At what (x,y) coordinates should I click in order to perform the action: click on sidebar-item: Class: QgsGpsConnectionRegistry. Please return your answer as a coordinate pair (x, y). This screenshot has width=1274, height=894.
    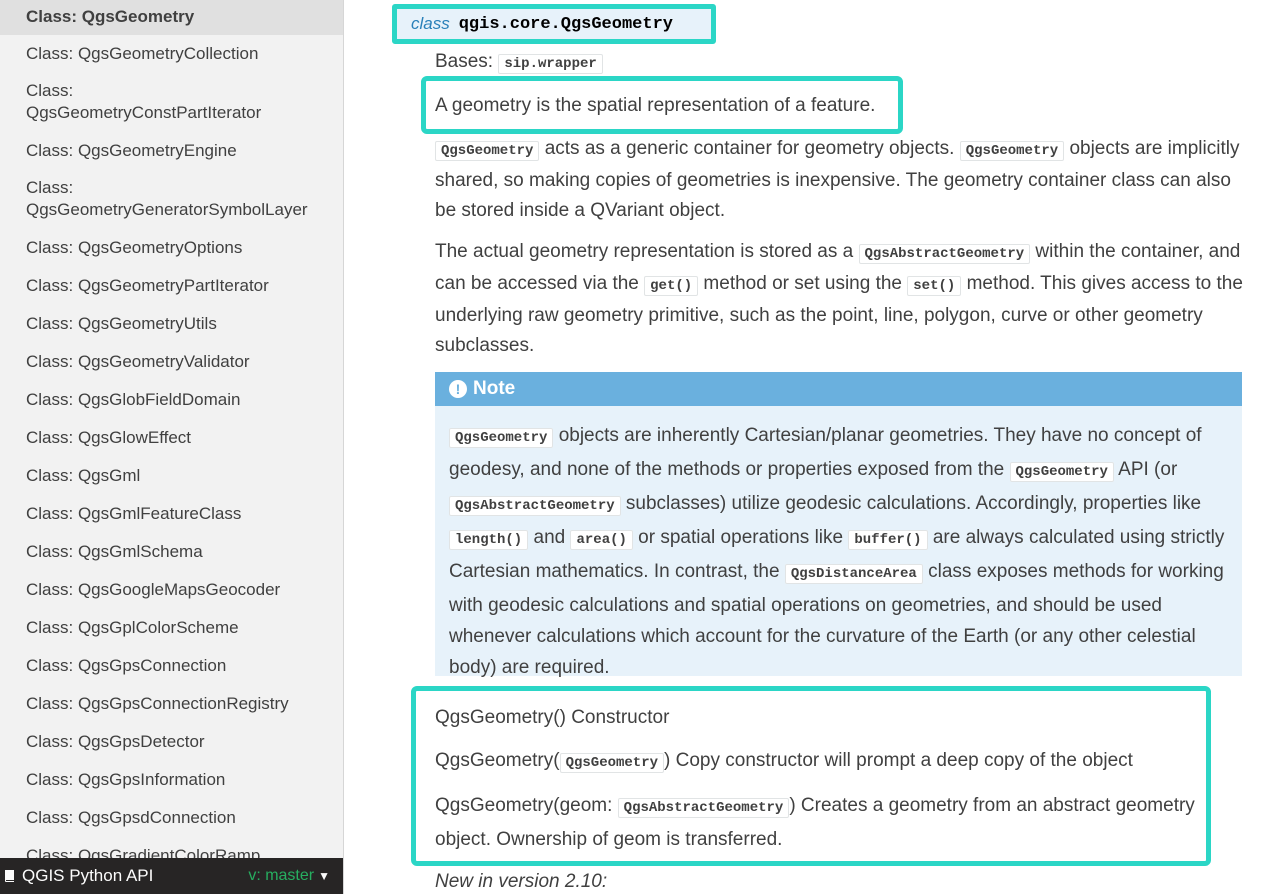
    Looking at the image, I should click on (171, 704).